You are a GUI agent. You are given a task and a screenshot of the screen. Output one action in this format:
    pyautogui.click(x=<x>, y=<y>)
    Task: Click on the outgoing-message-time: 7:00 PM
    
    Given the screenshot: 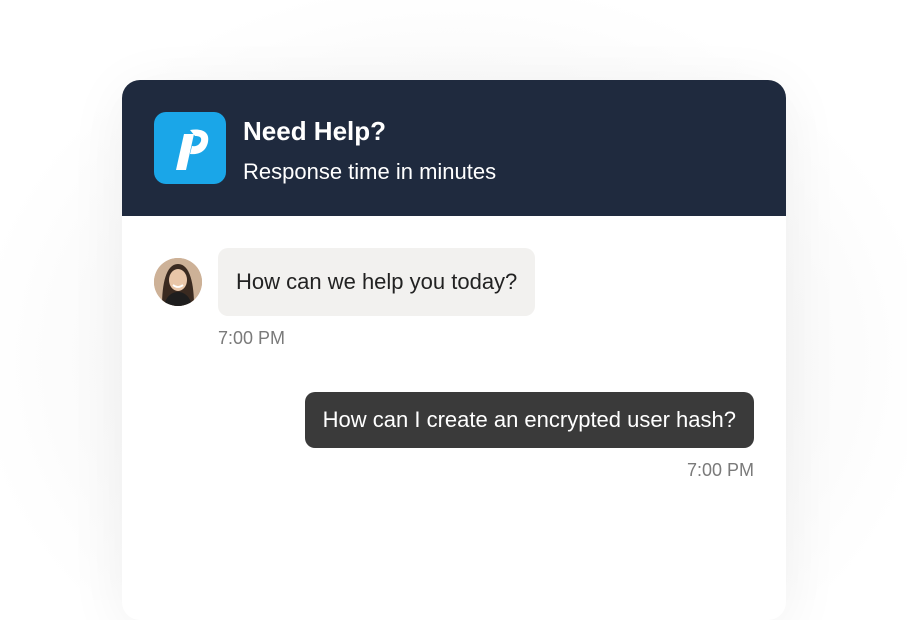 What is the action you would take?
    pyautogui.click(x=720, y=470)
    